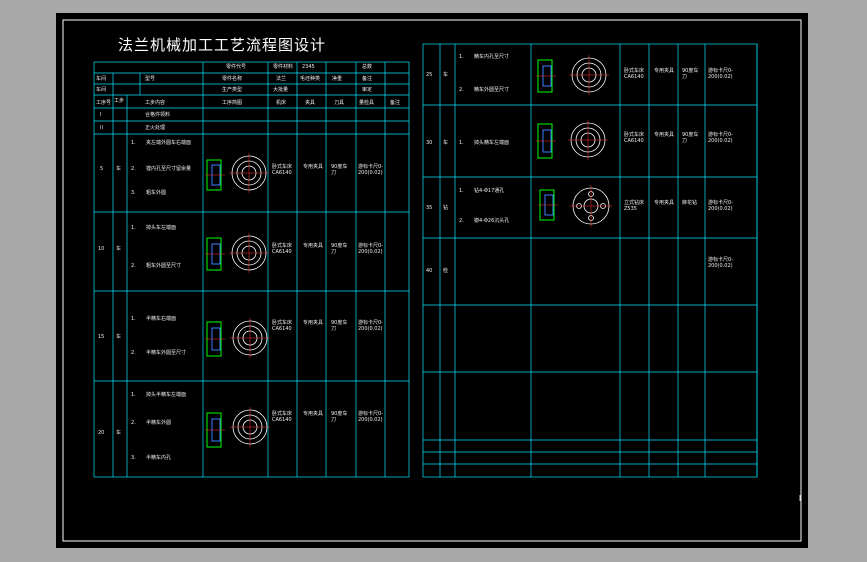 The height and width of the screenshot is (562, 867). I want to click on op15-step1: 1., so click(133, 319).